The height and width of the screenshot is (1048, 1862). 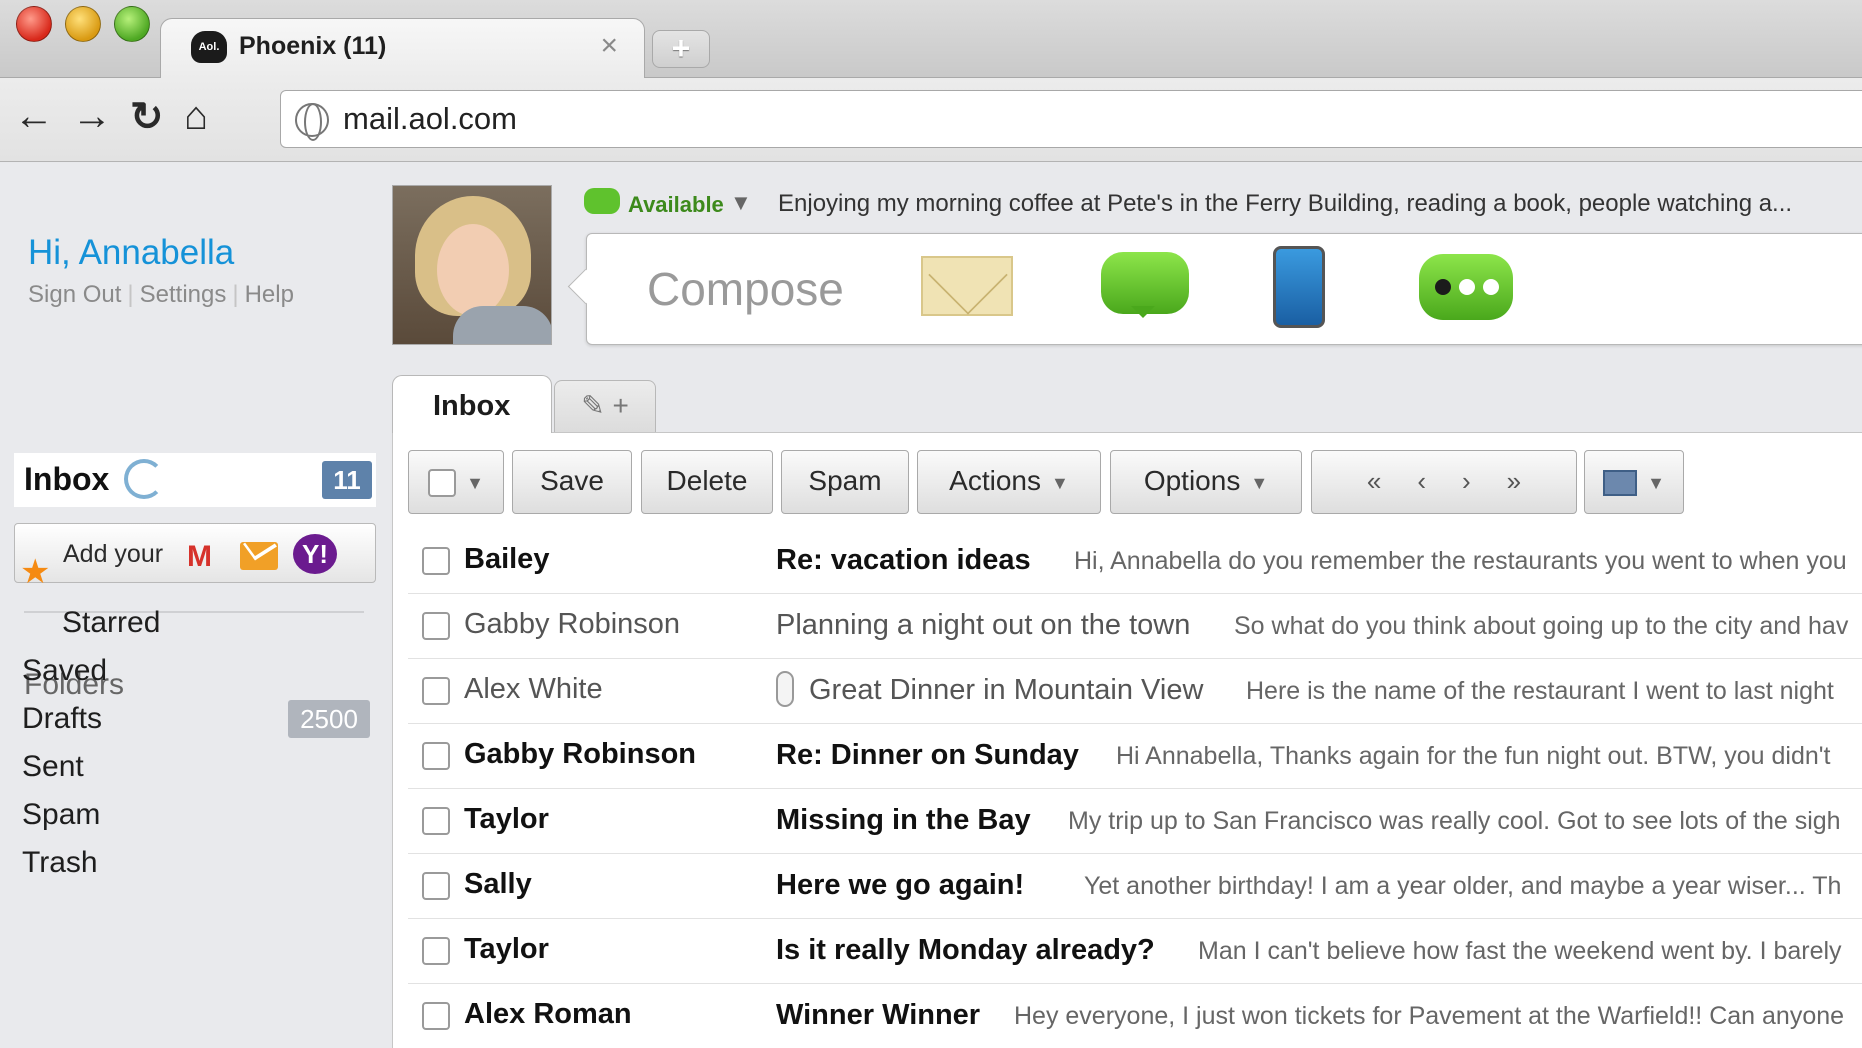 I want to click on mobile-phone-icon, so click(x=1299, y=287).